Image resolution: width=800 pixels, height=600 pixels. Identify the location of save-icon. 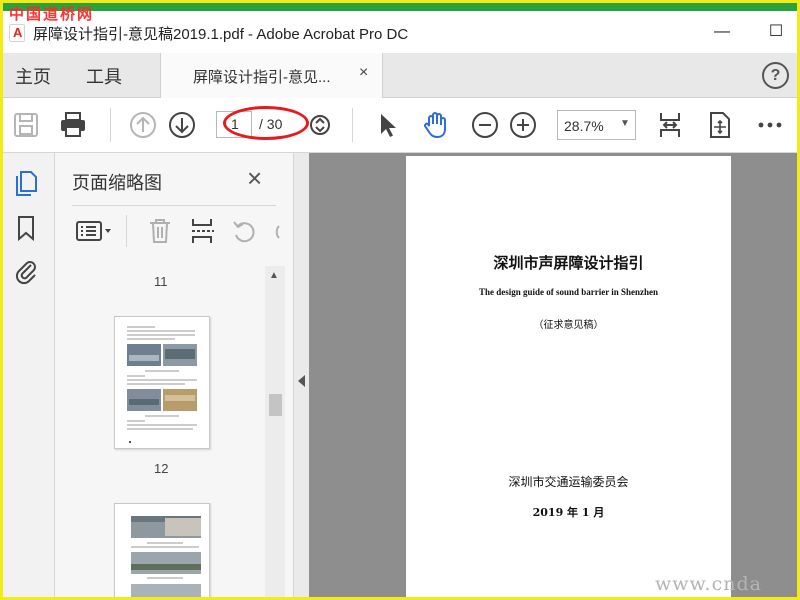
(26, 125).